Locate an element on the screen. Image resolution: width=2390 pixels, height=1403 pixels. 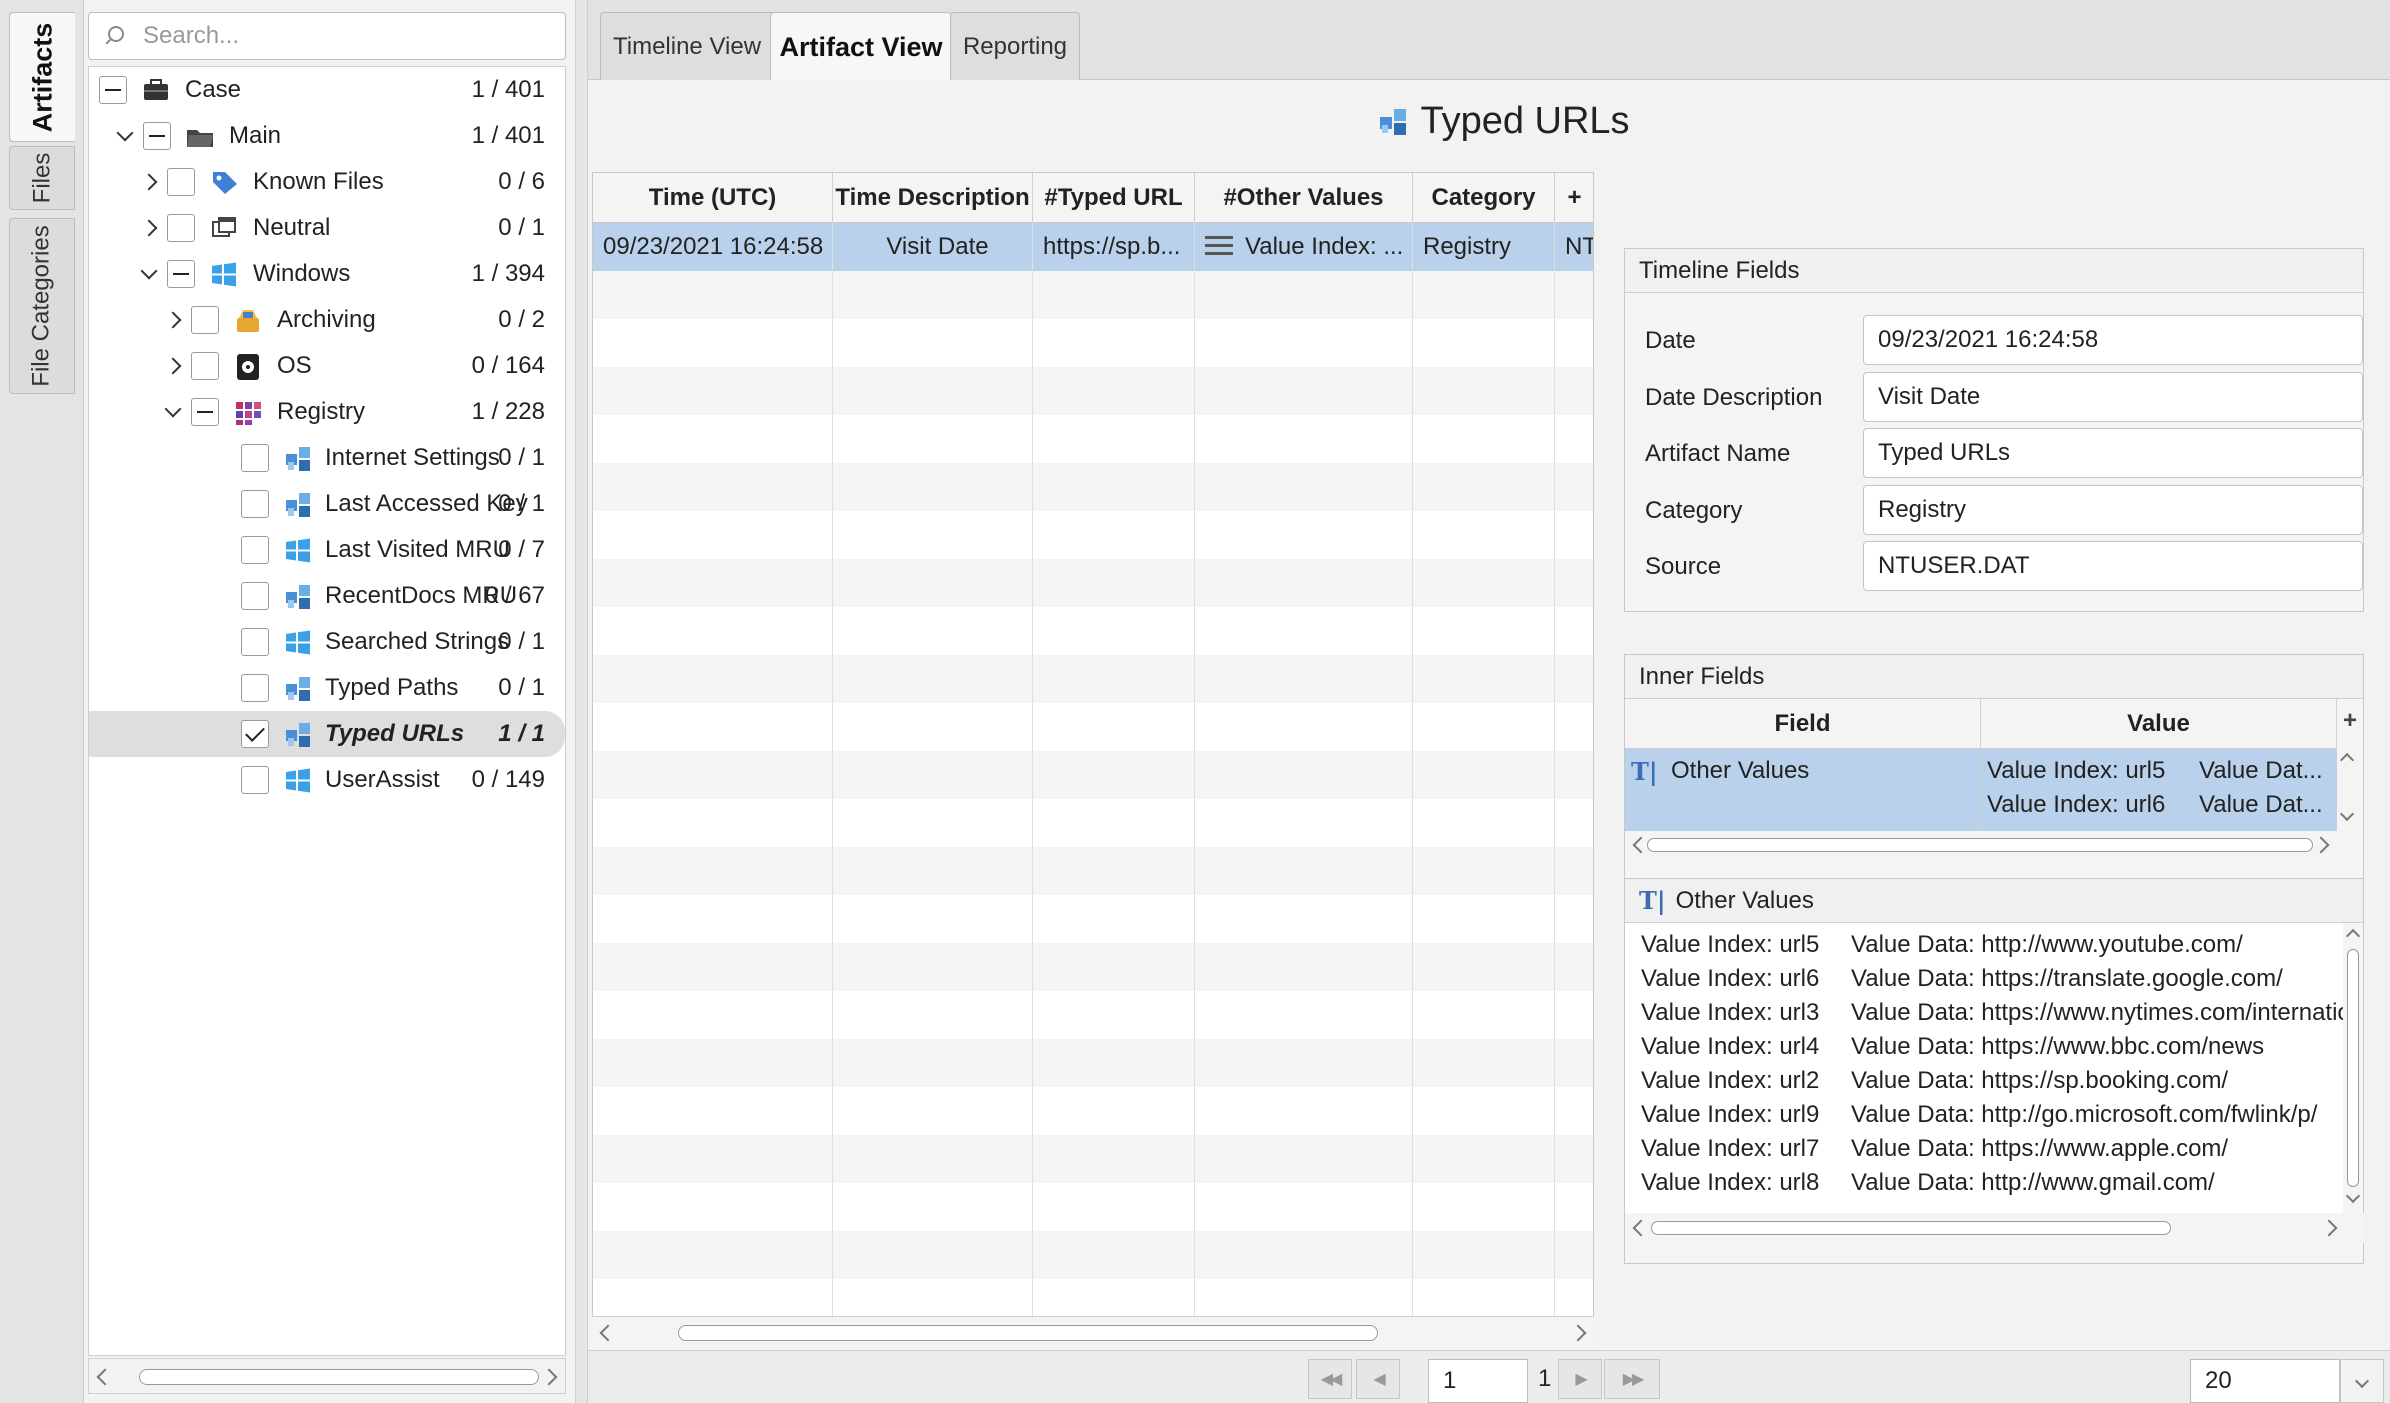
tree-item: Internet Settings 0 / 1 is located at coordinates (327, 458).